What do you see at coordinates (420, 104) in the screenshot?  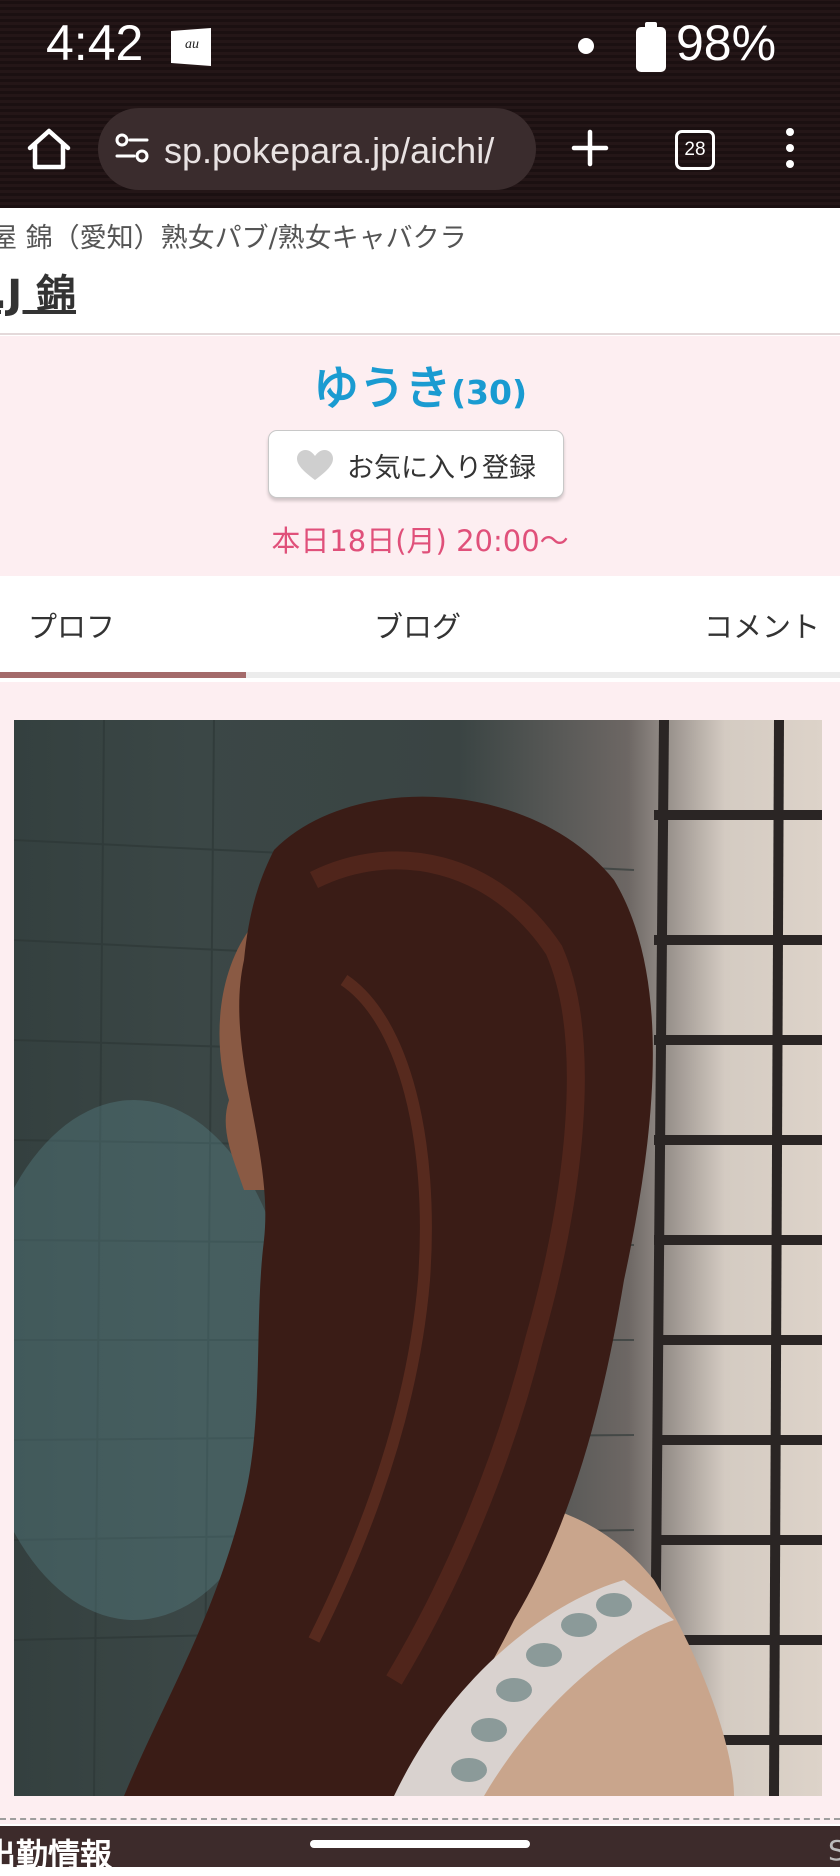 I see `browser-chrome: 4:42 au 98% sp.pokepara.jp/aichi/ 28` at bounding box center [420, 104].